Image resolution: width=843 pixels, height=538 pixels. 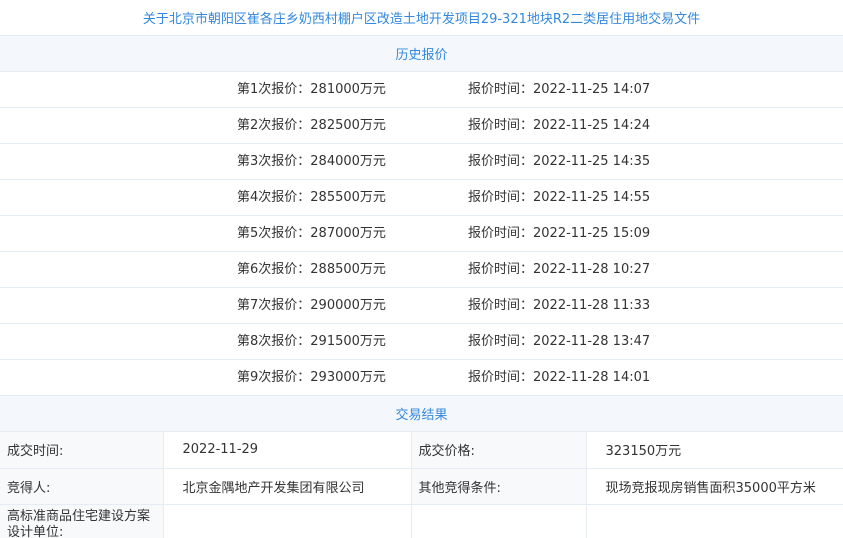 I want to click on deal-price-label: 成交价格:, so click(x=499, y=450).